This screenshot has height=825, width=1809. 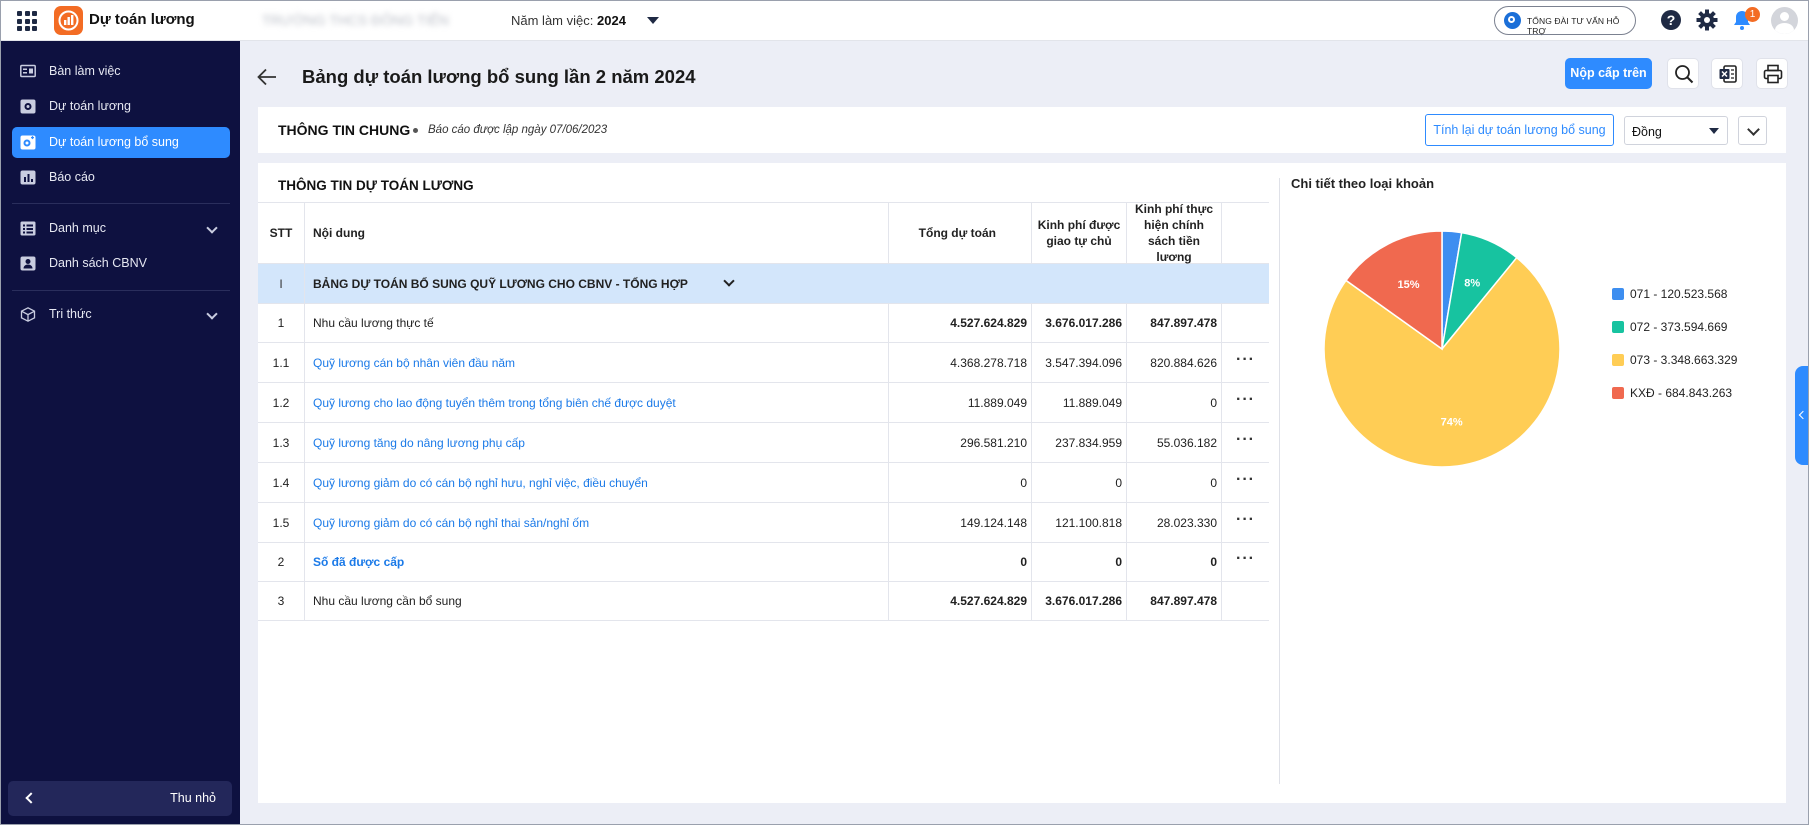 I want to click on legend-label: 073 - 3.348.663.329, so click(x=1684, y=360).